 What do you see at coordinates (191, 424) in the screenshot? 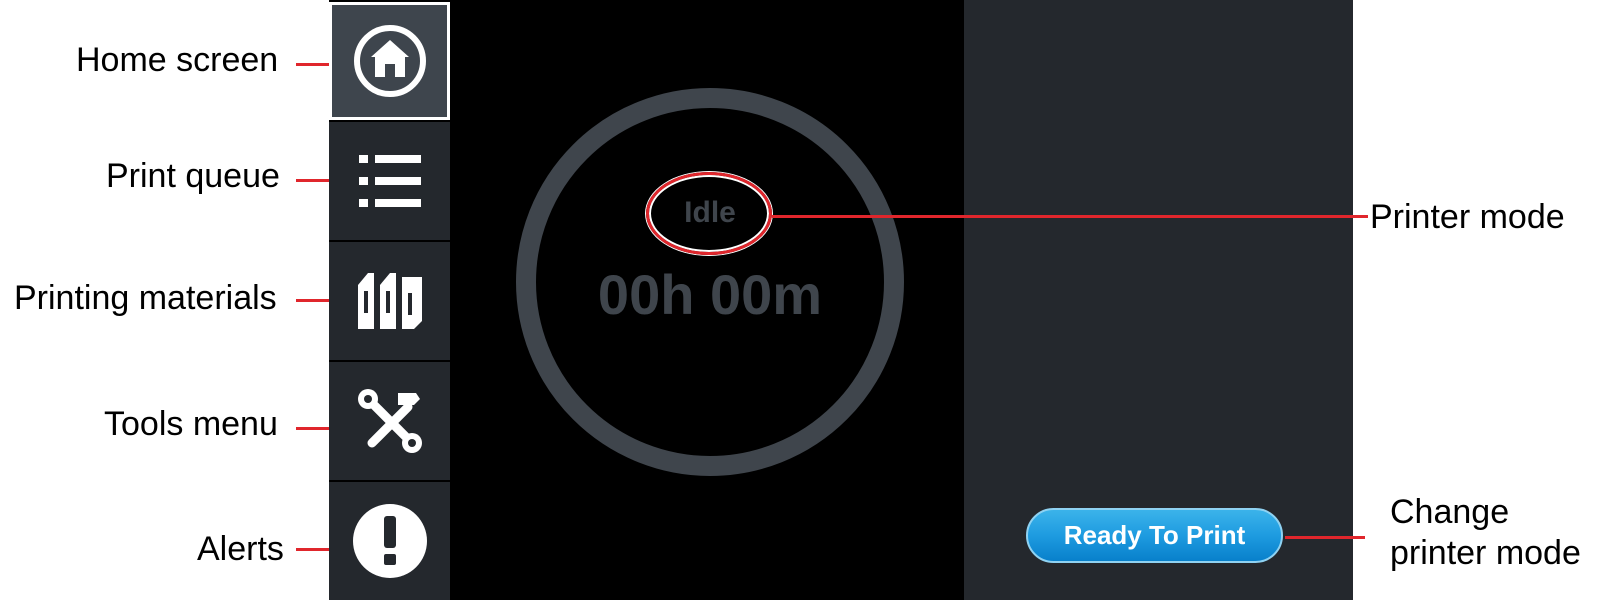
I see `callout-tools-menu: Tools menu` at bounding box center [191, 424].